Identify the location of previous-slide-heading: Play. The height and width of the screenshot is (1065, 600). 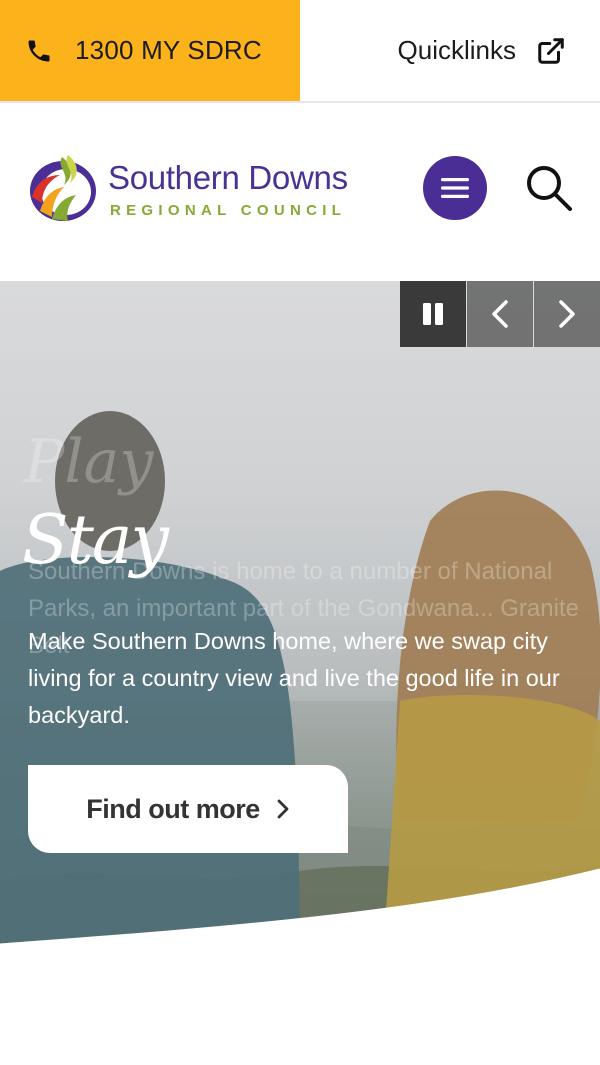
(89, 462).